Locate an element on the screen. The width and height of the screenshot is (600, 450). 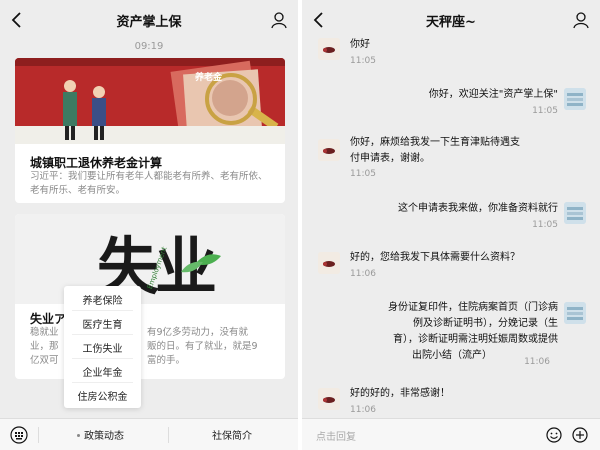
message-text-line1: 你好，麻烦给我发一下生育津贴待遇支 is located at coordinates (435, 142).